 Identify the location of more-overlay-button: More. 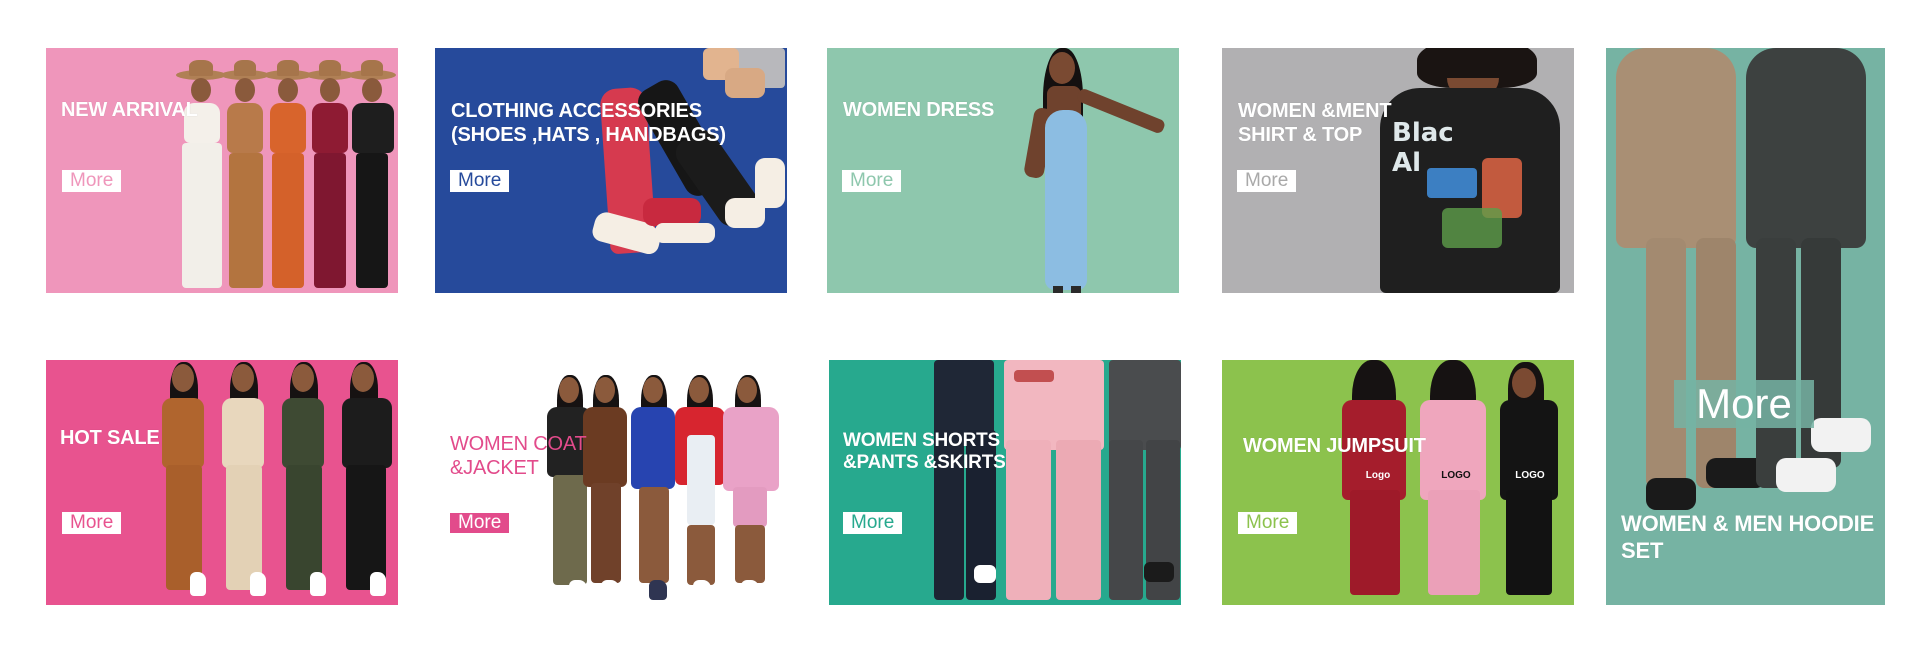
(1744, 404).